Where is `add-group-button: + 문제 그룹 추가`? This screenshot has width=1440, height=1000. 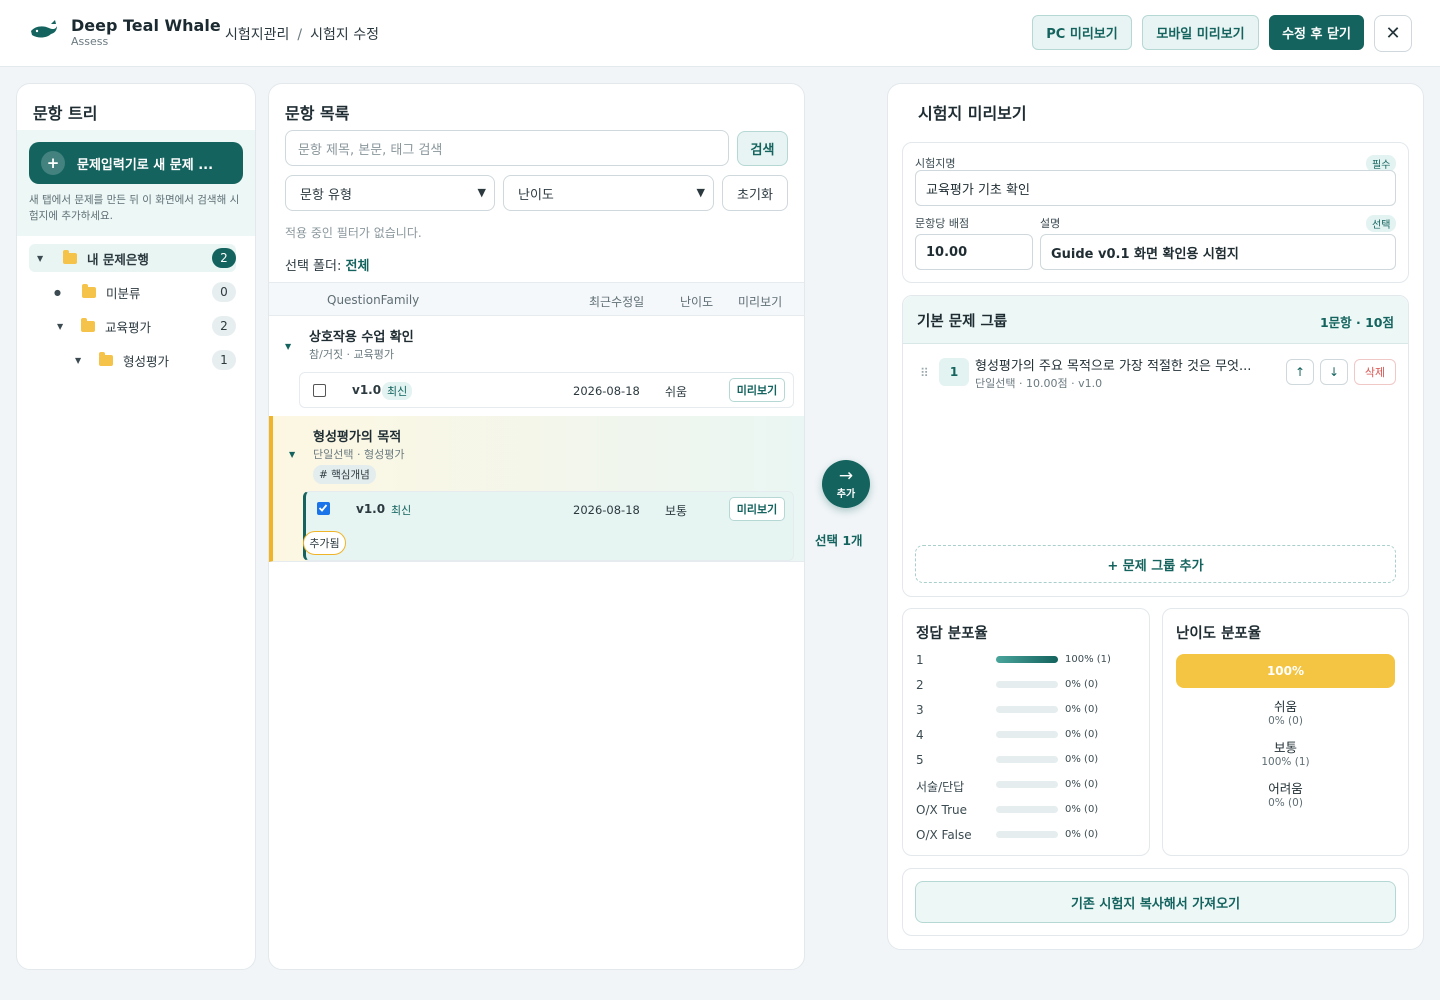 add-group-button: + 문제 그룹 추가 is located at coordinates (1155, 564).